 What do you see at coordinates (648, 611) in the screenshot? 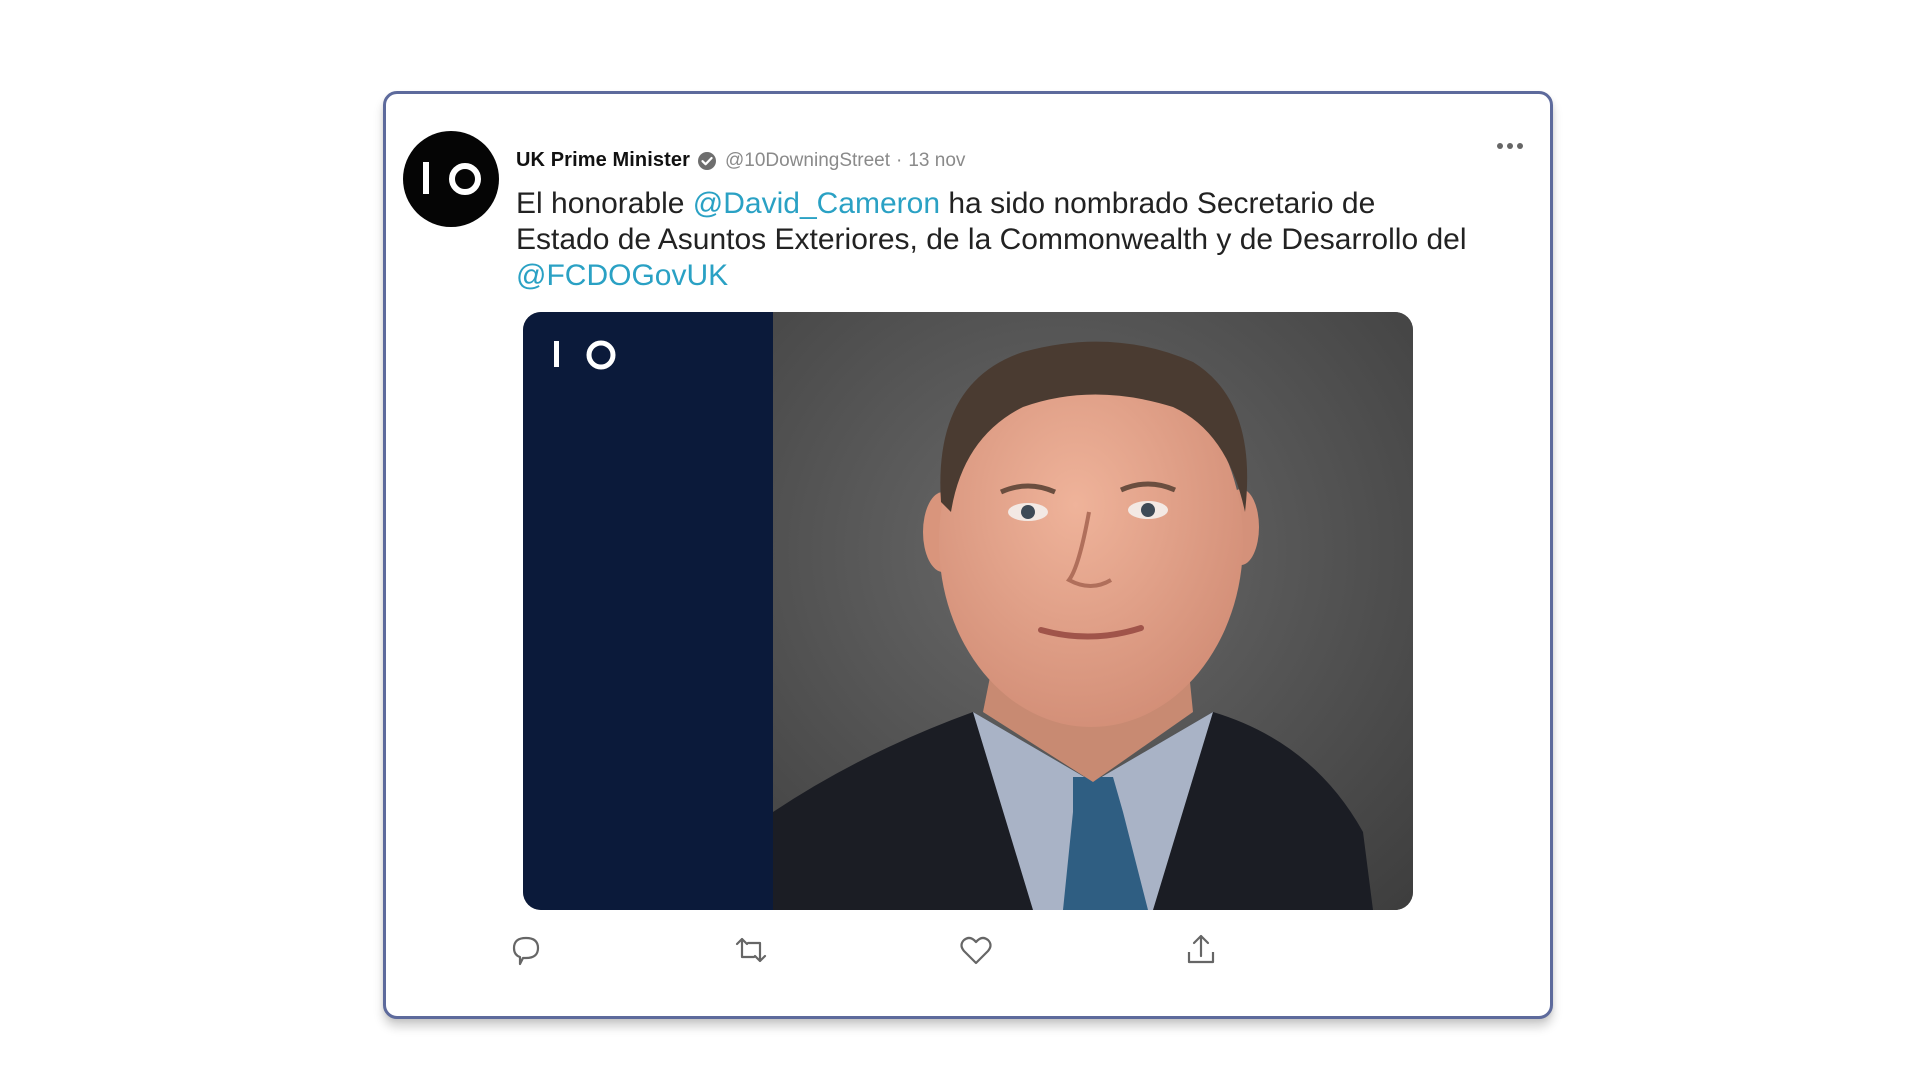
I see `media-brand-panel` at bounding box center [648, 611].